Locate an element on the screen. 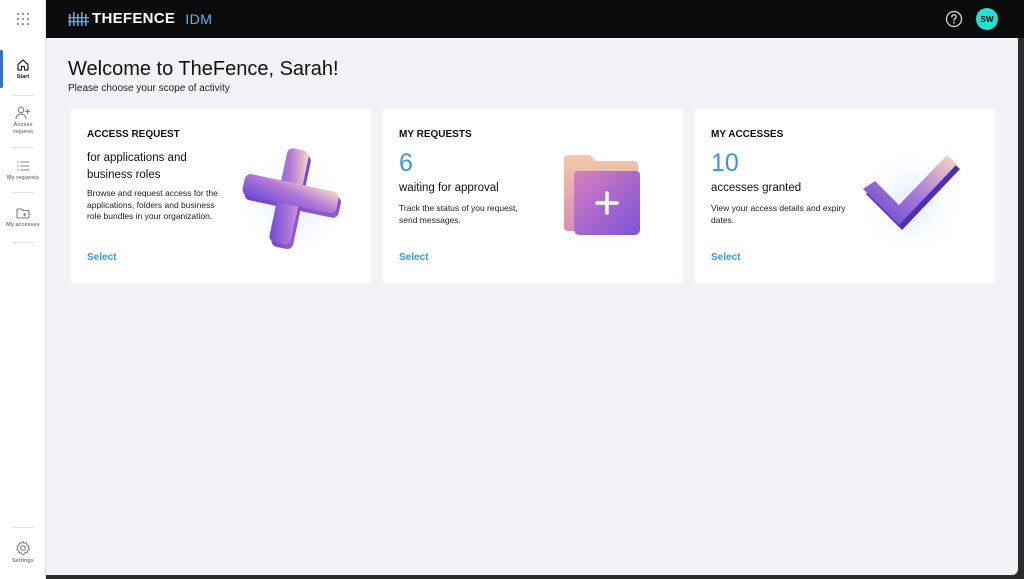  gear-icon is located at coordinates (23, 548).